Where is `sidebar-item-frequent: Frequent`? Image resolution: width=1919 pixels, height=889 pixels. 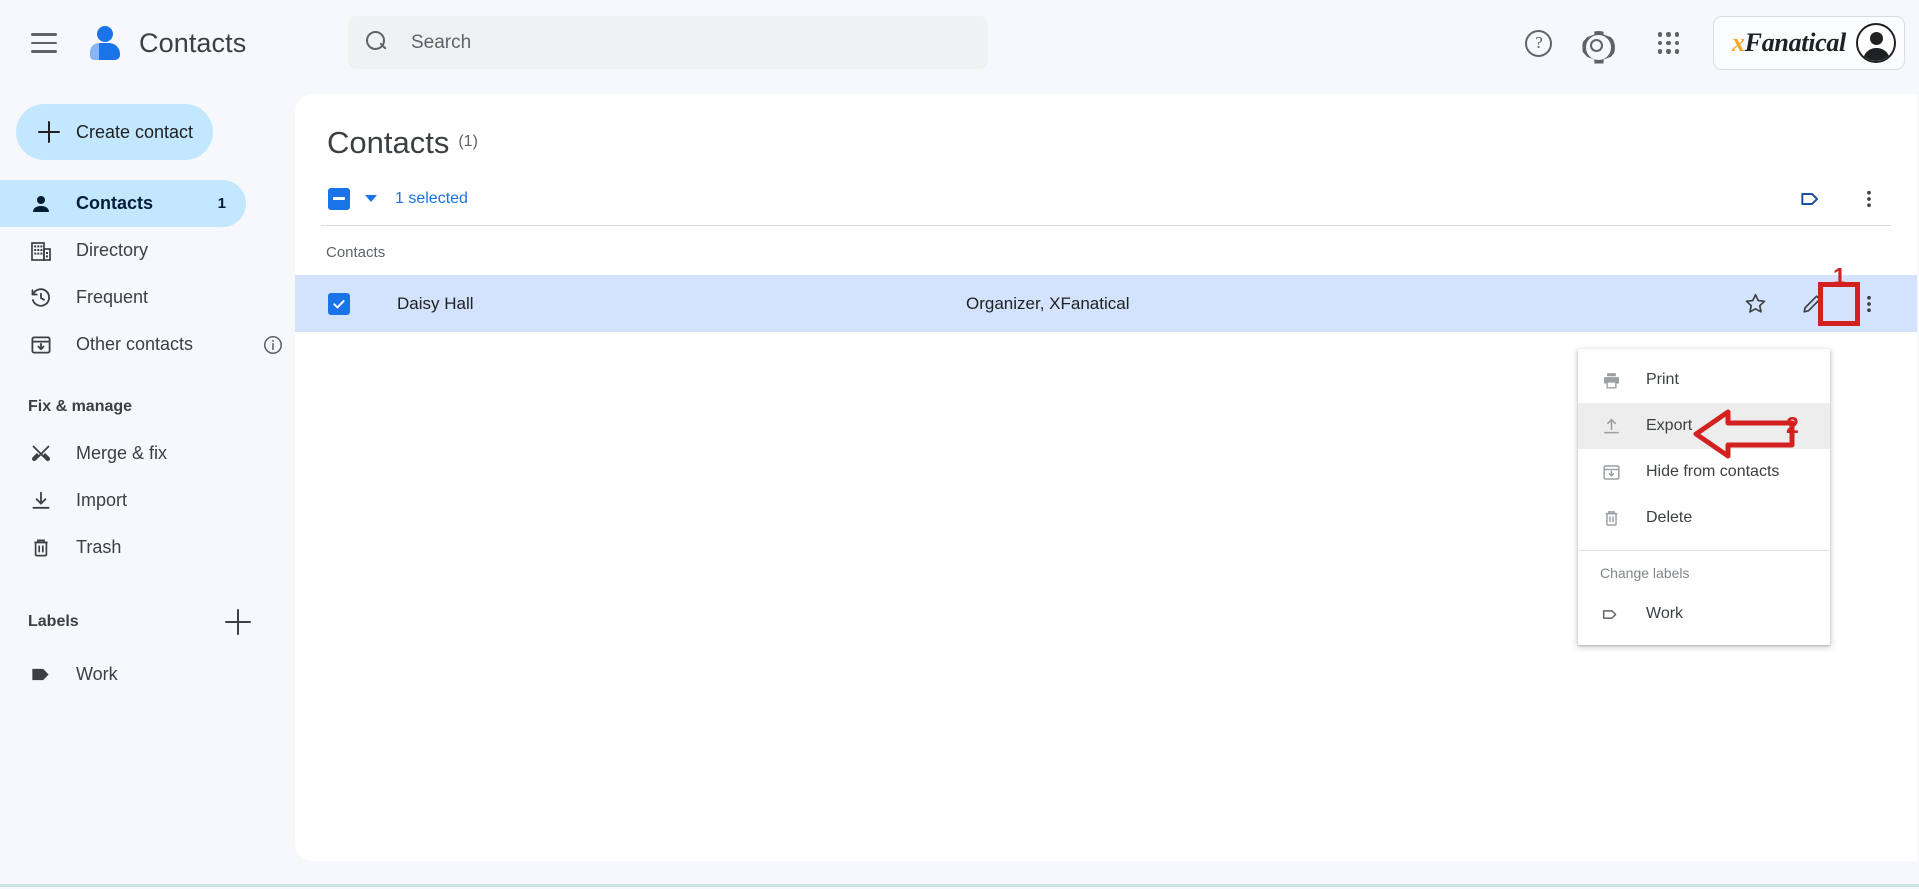 sidebar-item-frequent: Frequent is located at coordinates (123, 297).